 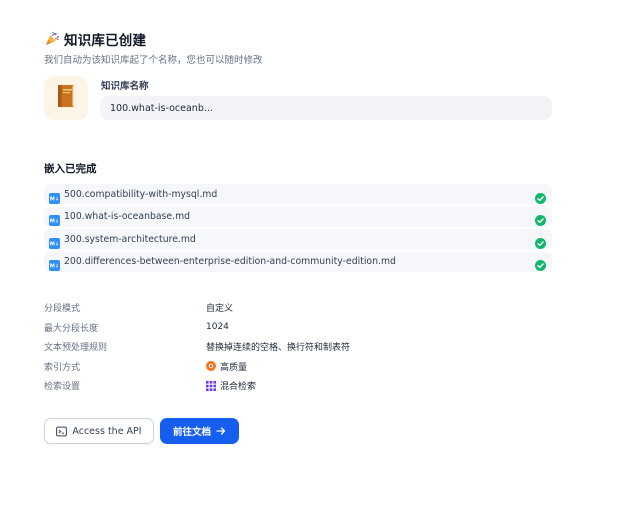 I want to click on hybrid-search-icon, so click(x=211, y=385).